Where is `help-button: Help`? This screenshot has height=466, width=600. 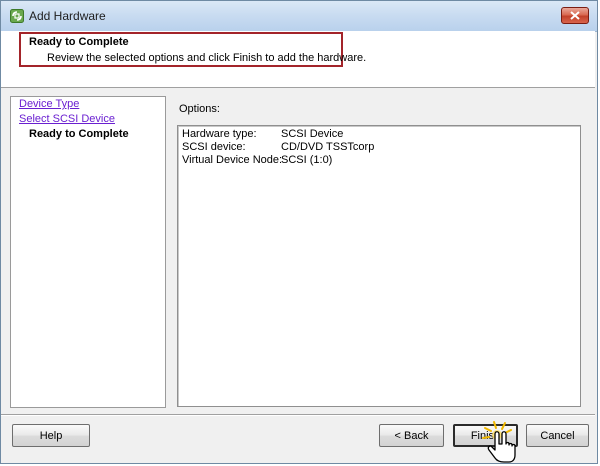
help-button: Help is located at coordinates (51, 435).